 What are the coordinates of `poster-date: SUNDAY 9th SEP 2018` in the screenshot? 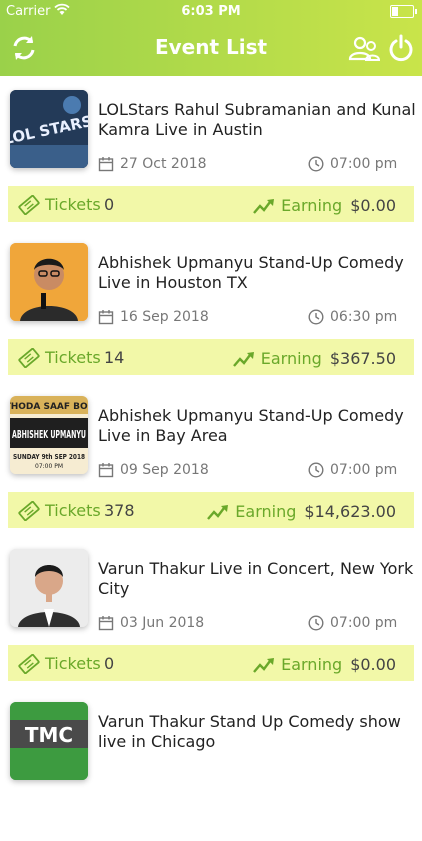 It's located at (49, 457).